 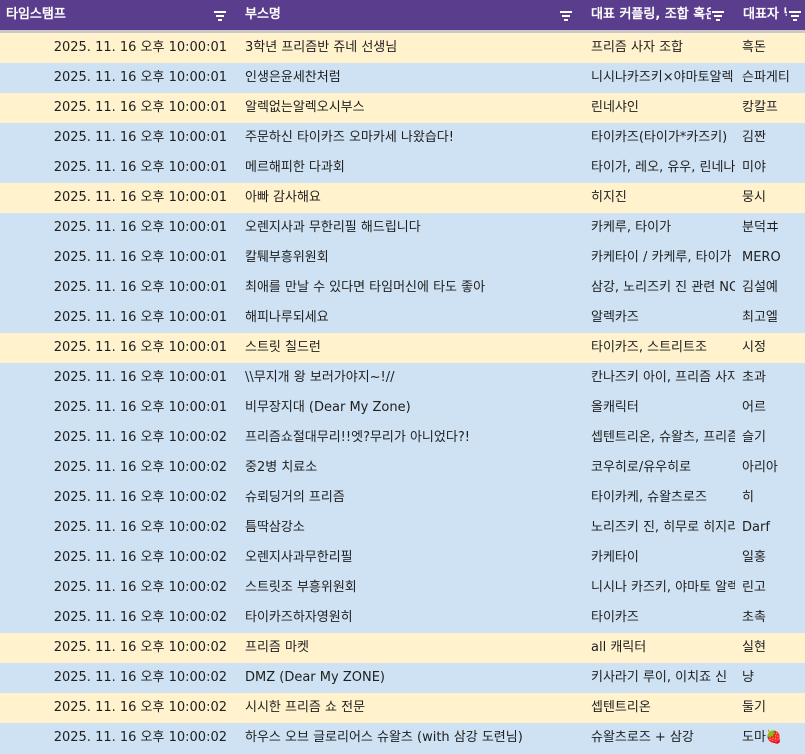 What do you see at coordinates (762, 15) in the screenshot?
I see `column-header-representative: 대표자 닉네임` at bounding box center [762, 15].